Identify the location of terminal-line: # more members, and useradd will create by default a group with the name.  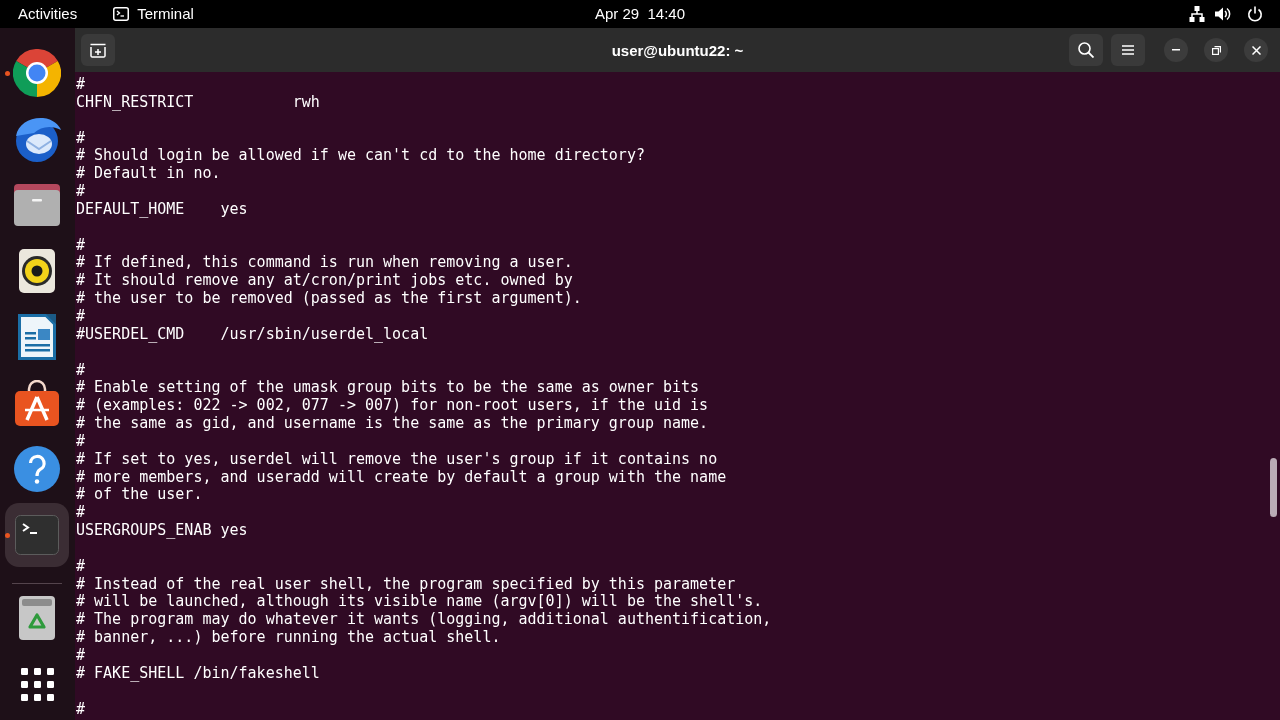
(401, 477).